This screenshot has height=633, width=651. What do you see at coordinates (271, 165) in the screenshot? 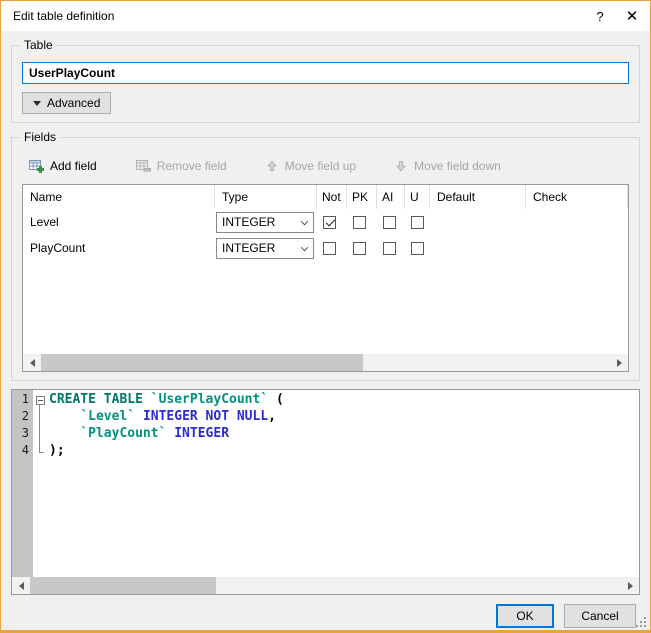
I see `arrow-up-icon` at bounding box center [271, 165].